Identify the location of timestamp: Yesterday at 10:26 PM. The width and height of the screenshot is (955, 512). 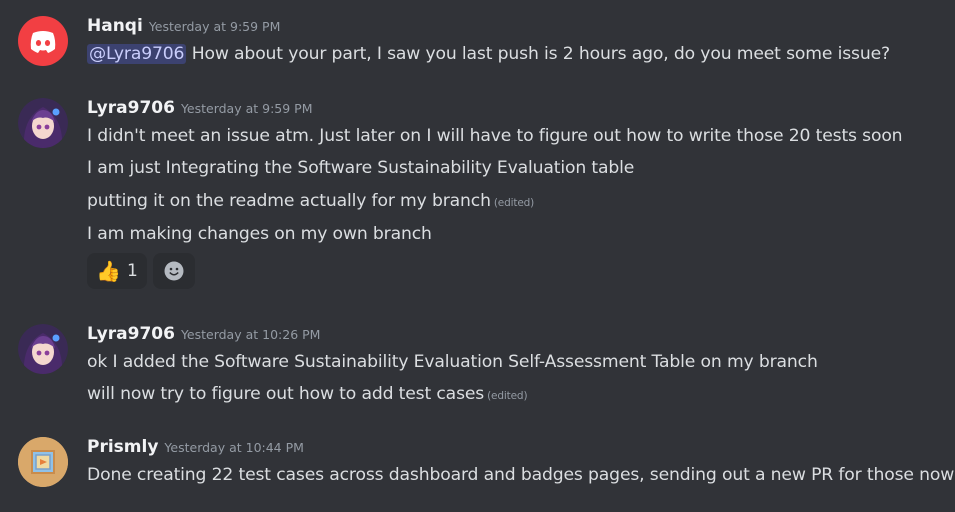
(251, 334).